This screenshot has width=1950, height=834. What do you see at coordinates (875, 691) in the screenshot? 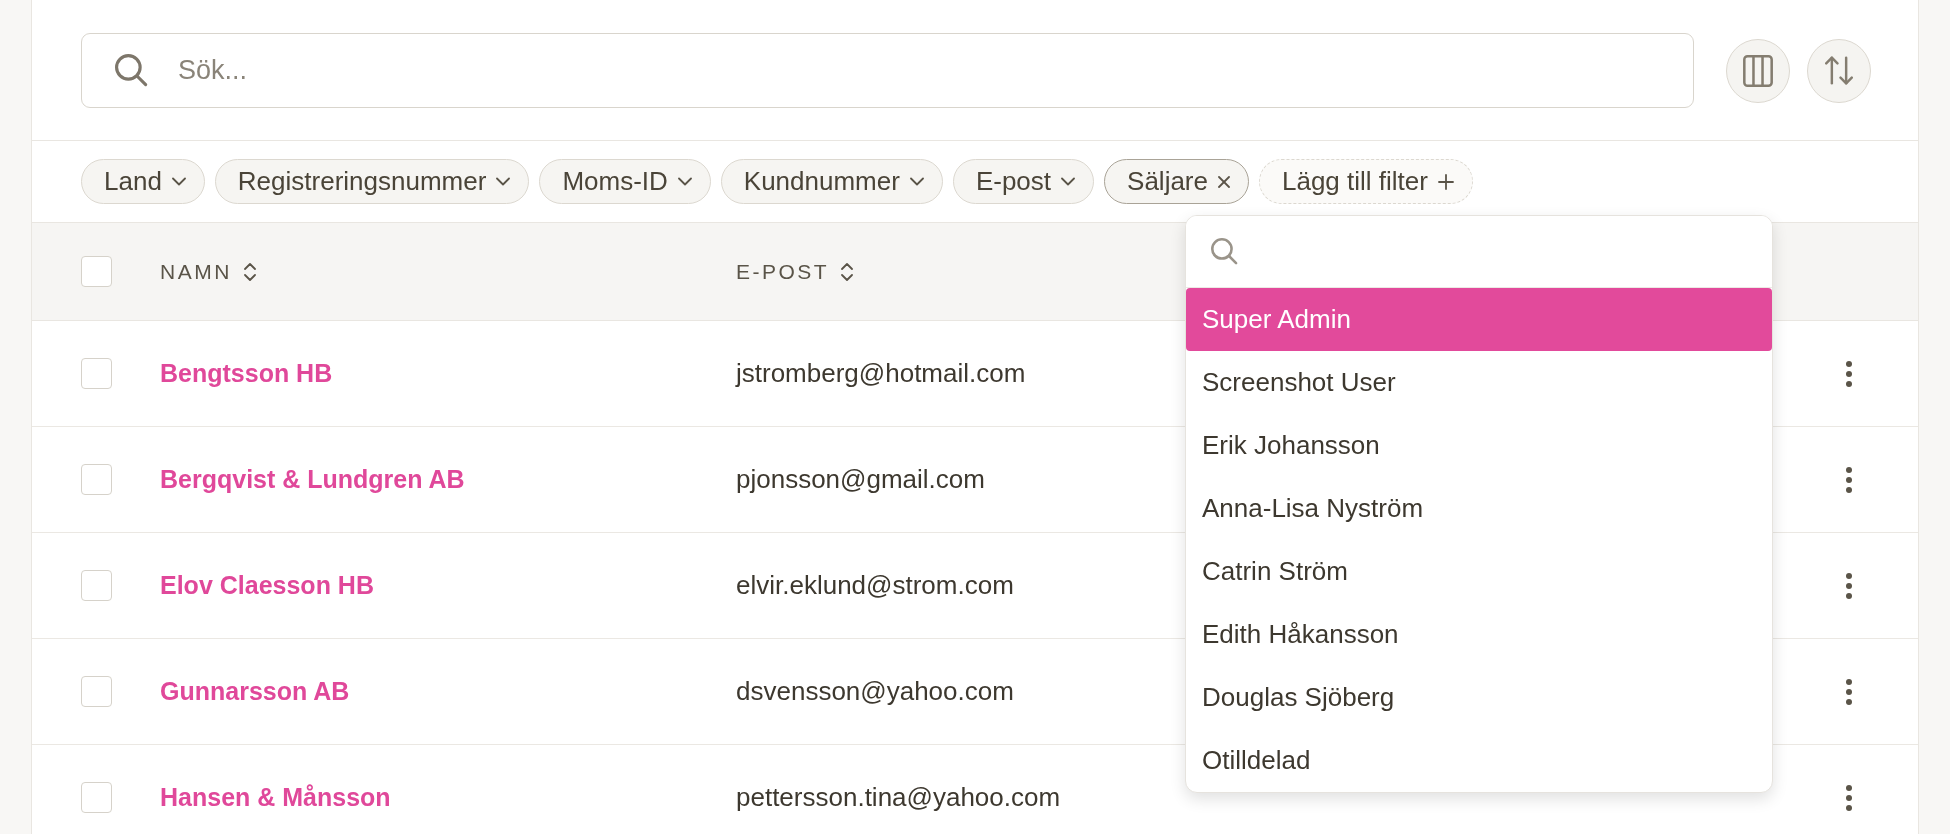
I see `email-address: dsvensson@yahoo.com` at bounding box center [875, 691].